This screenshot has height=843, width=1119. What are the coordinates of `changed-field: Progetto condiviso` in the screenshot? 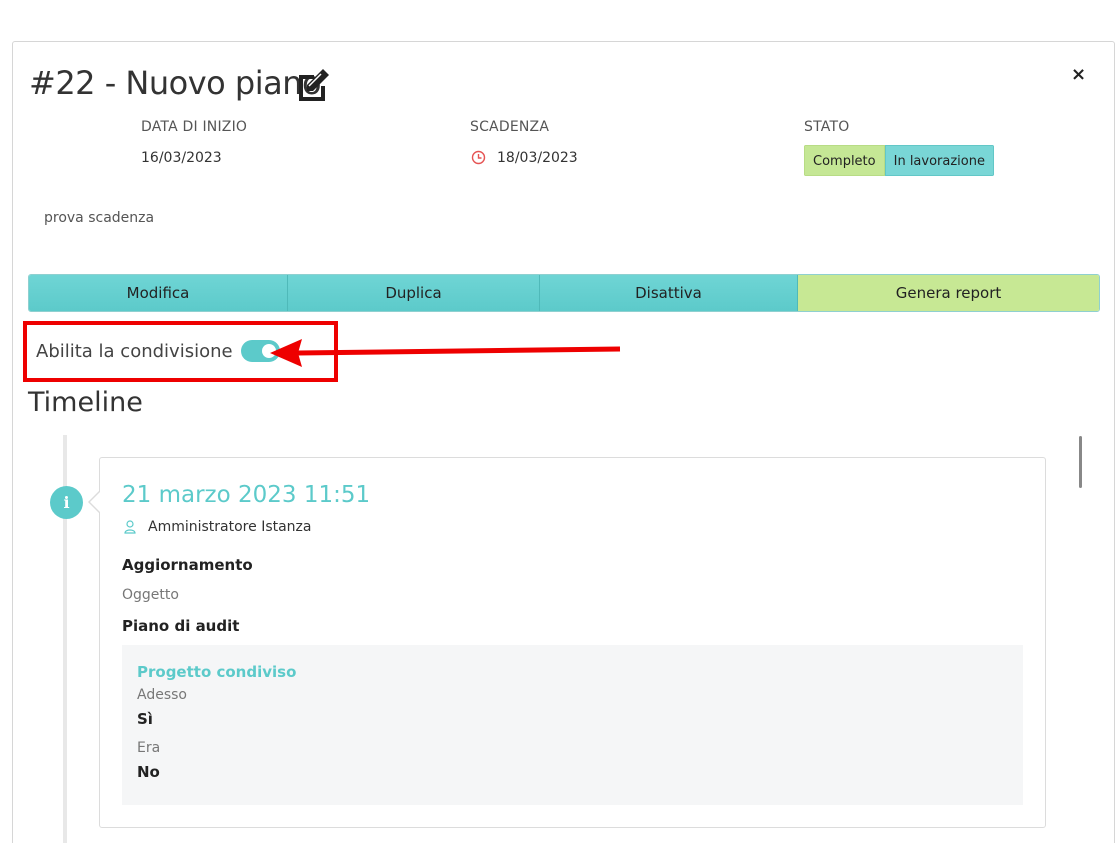 It's located at (217, 672).